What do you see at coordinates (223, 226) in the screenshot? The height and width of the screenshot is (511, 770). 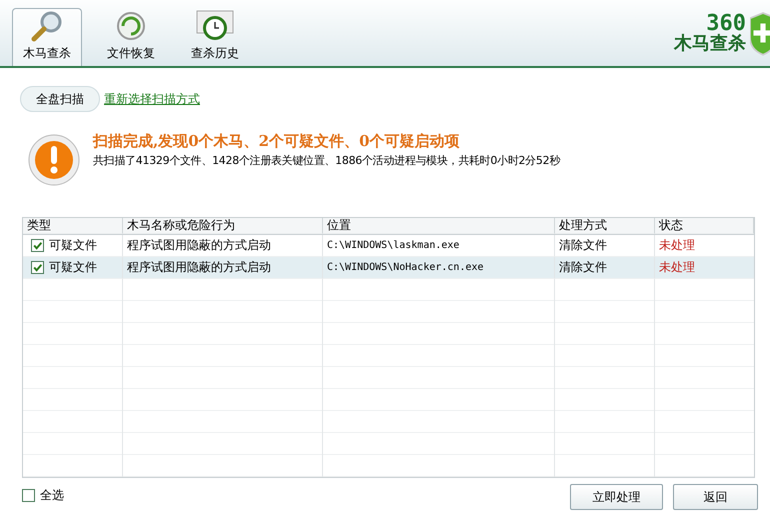 I see `column-header: 木马名称或危险行为` at bounding box center [223, 226].